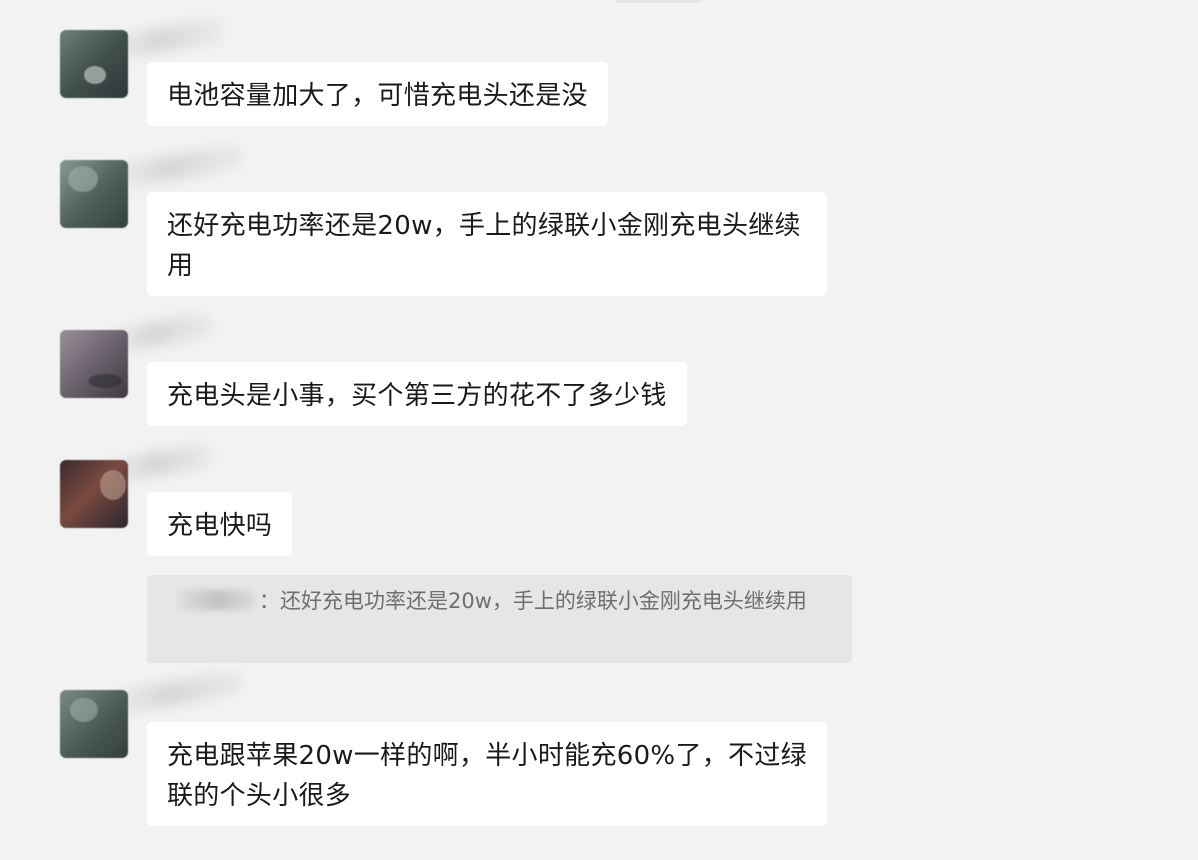 Image resolution: width=1198 pixels, height=860 pixels. What do you see at coordinates (658, 1) in the screenshot?
I see `top-indicator` at bounding box center [658, 1].